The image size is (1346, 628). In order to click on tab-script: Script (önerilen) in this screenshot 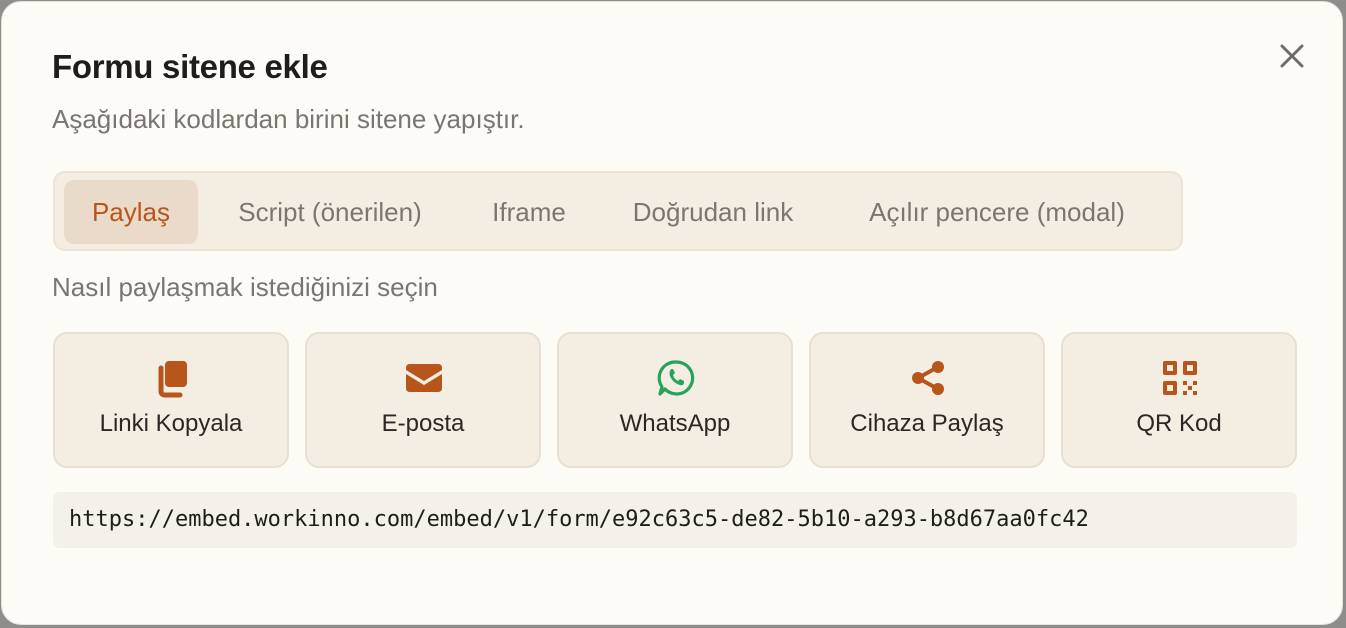, I will do `click(330, 212)`.